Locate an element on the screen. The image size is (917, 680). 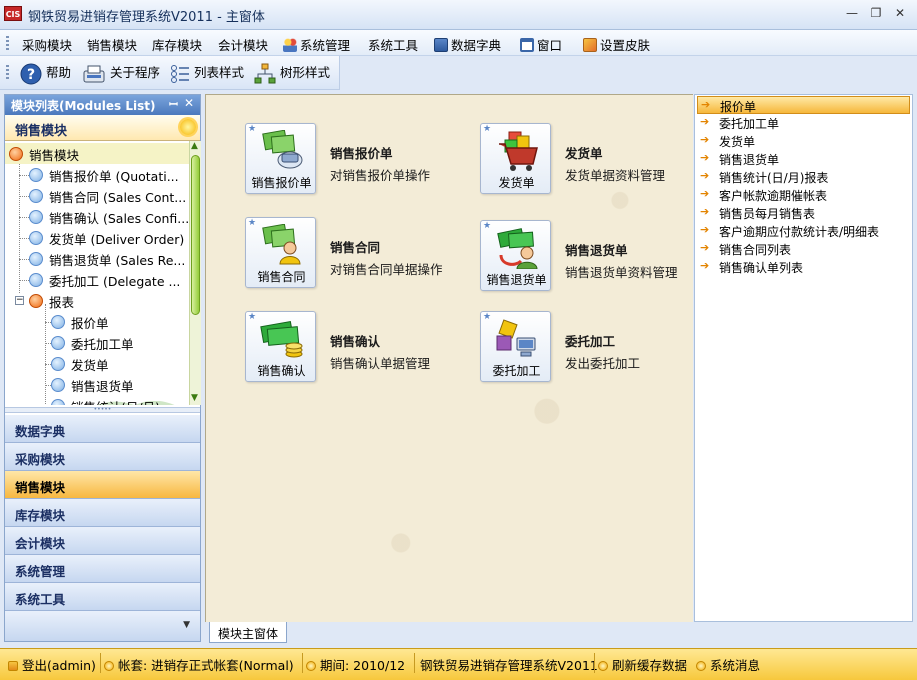
delegate-tile: ★ 委托加工 is located at coordinates (515, 346).